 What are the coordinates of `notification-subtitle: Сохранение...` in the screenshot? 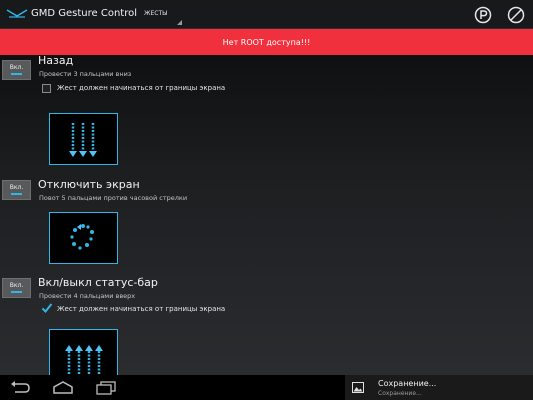 It's located at (400, 393).